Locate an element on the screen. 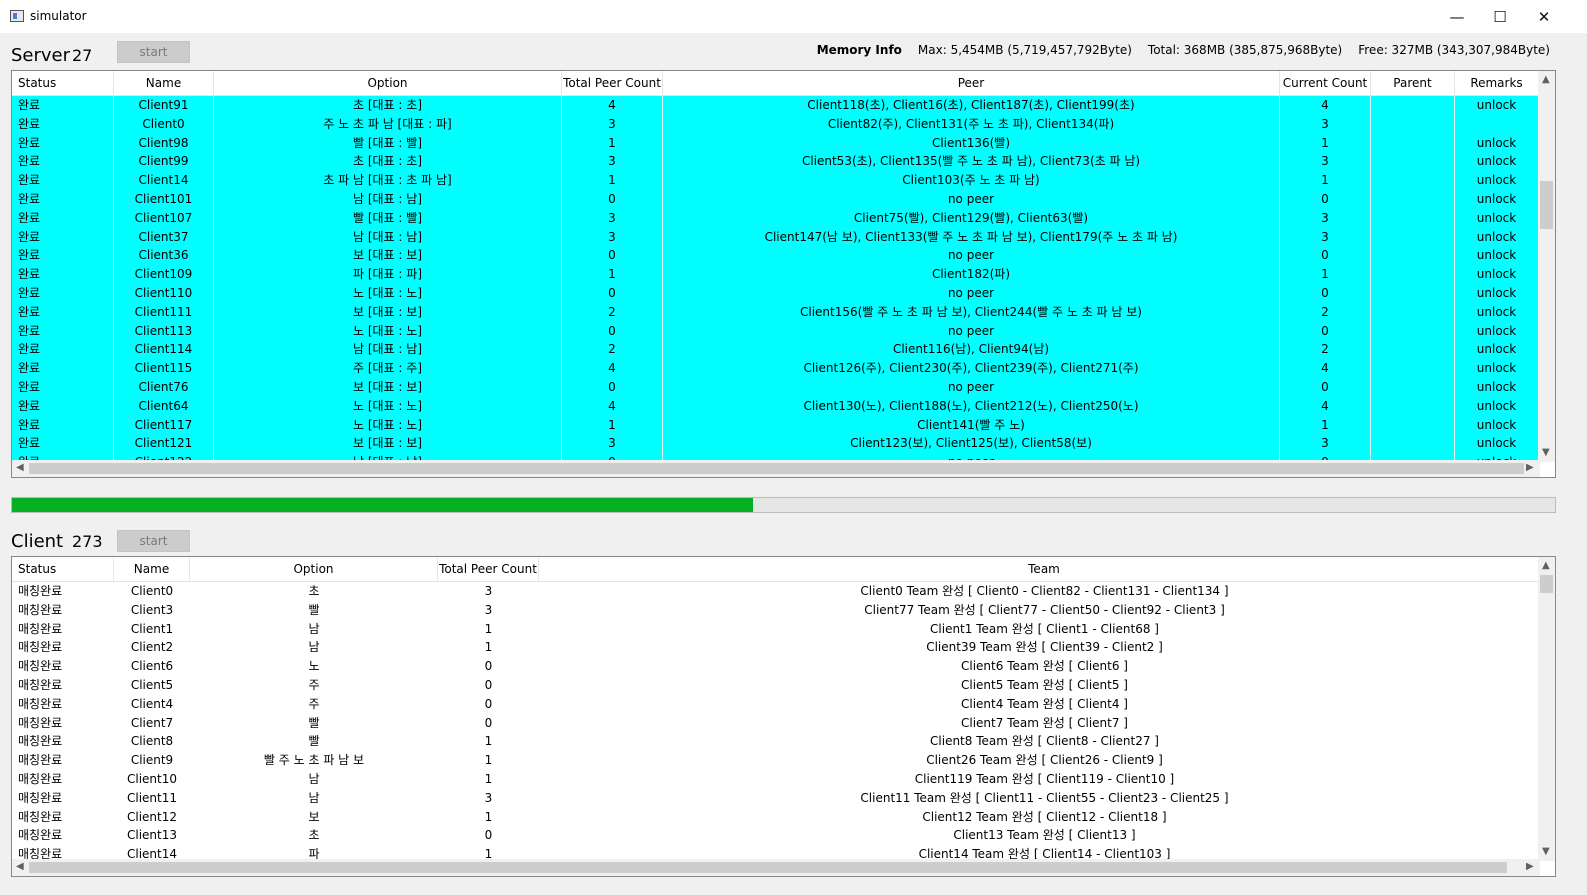  server-horizontal-scrollbar: ◀ ▶ is located at coordinates (776, 468).